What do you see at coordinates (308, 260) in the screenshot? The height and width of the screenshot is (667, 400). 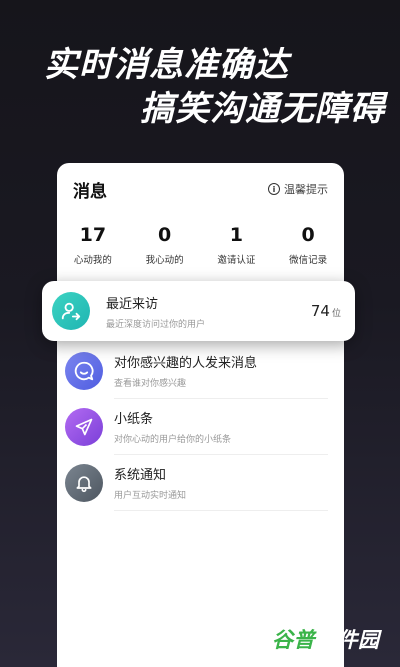 I see `stat-label: 微信记录` at bounding box center [308, 260].